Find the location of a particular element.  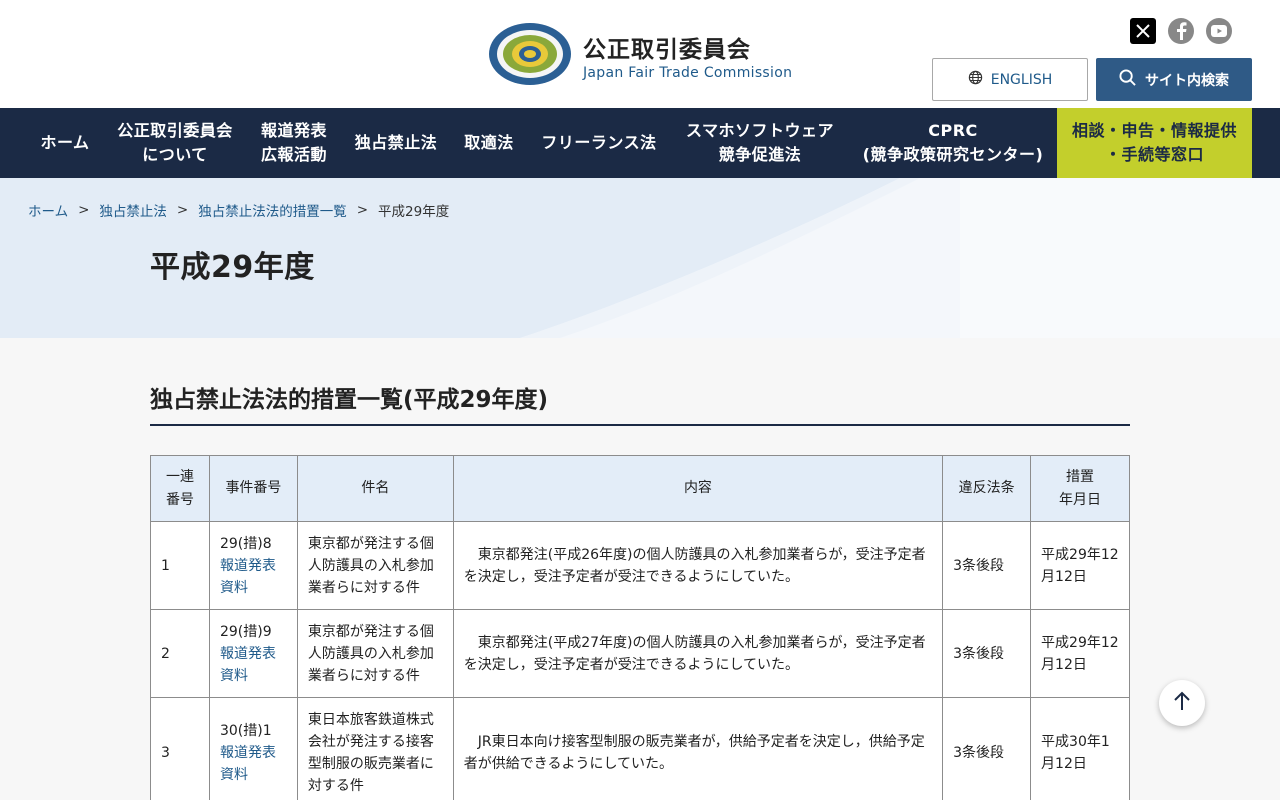

breadcrumb-home: ホーム is located at coordinates (48, 210).